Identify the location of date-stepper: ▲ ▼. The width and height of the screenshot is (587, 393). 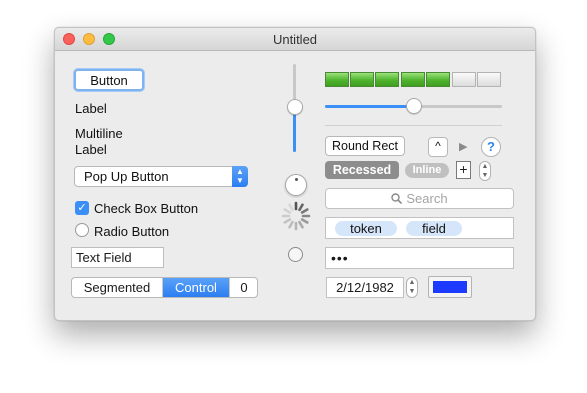
(412, 287).